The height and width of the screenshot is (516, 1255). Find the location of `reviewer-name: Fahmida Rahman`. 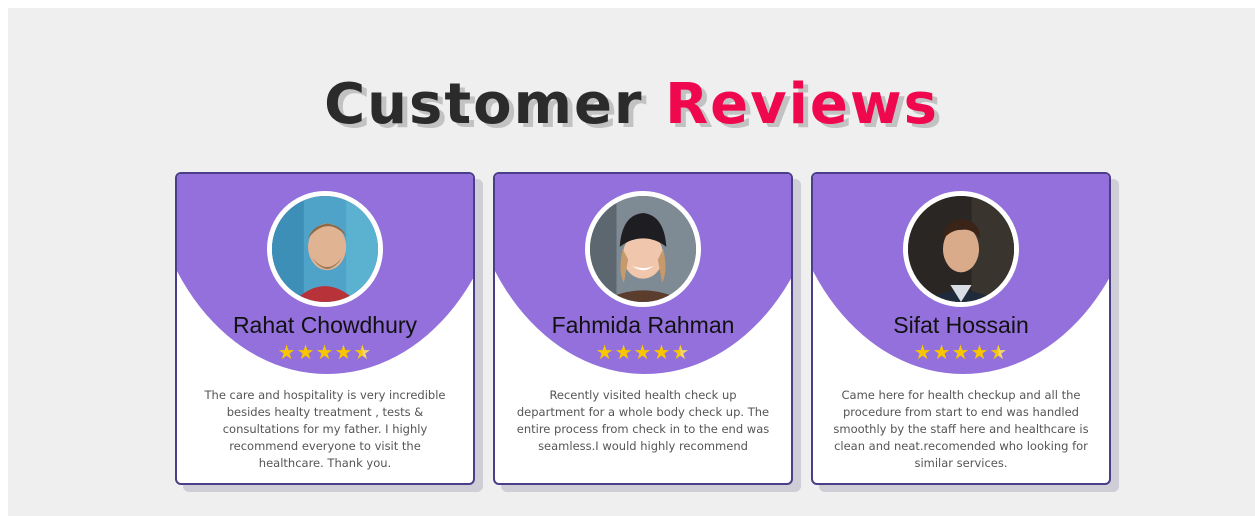

reviewer-name: Fahmida Rahman is located at coordinates (643, 325).